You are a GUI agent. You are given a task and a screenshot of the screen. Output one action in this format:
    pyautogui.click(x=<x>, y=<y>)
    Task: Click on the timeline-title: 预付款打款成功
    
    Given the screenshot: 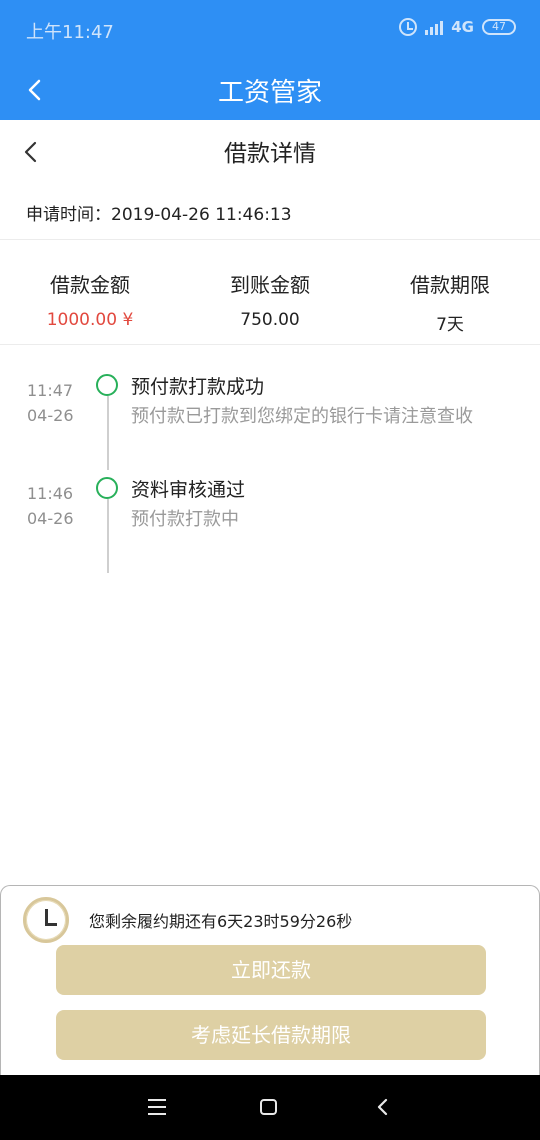 What is the action you would take?
    pyautogui.click(x=198, y=387)
    